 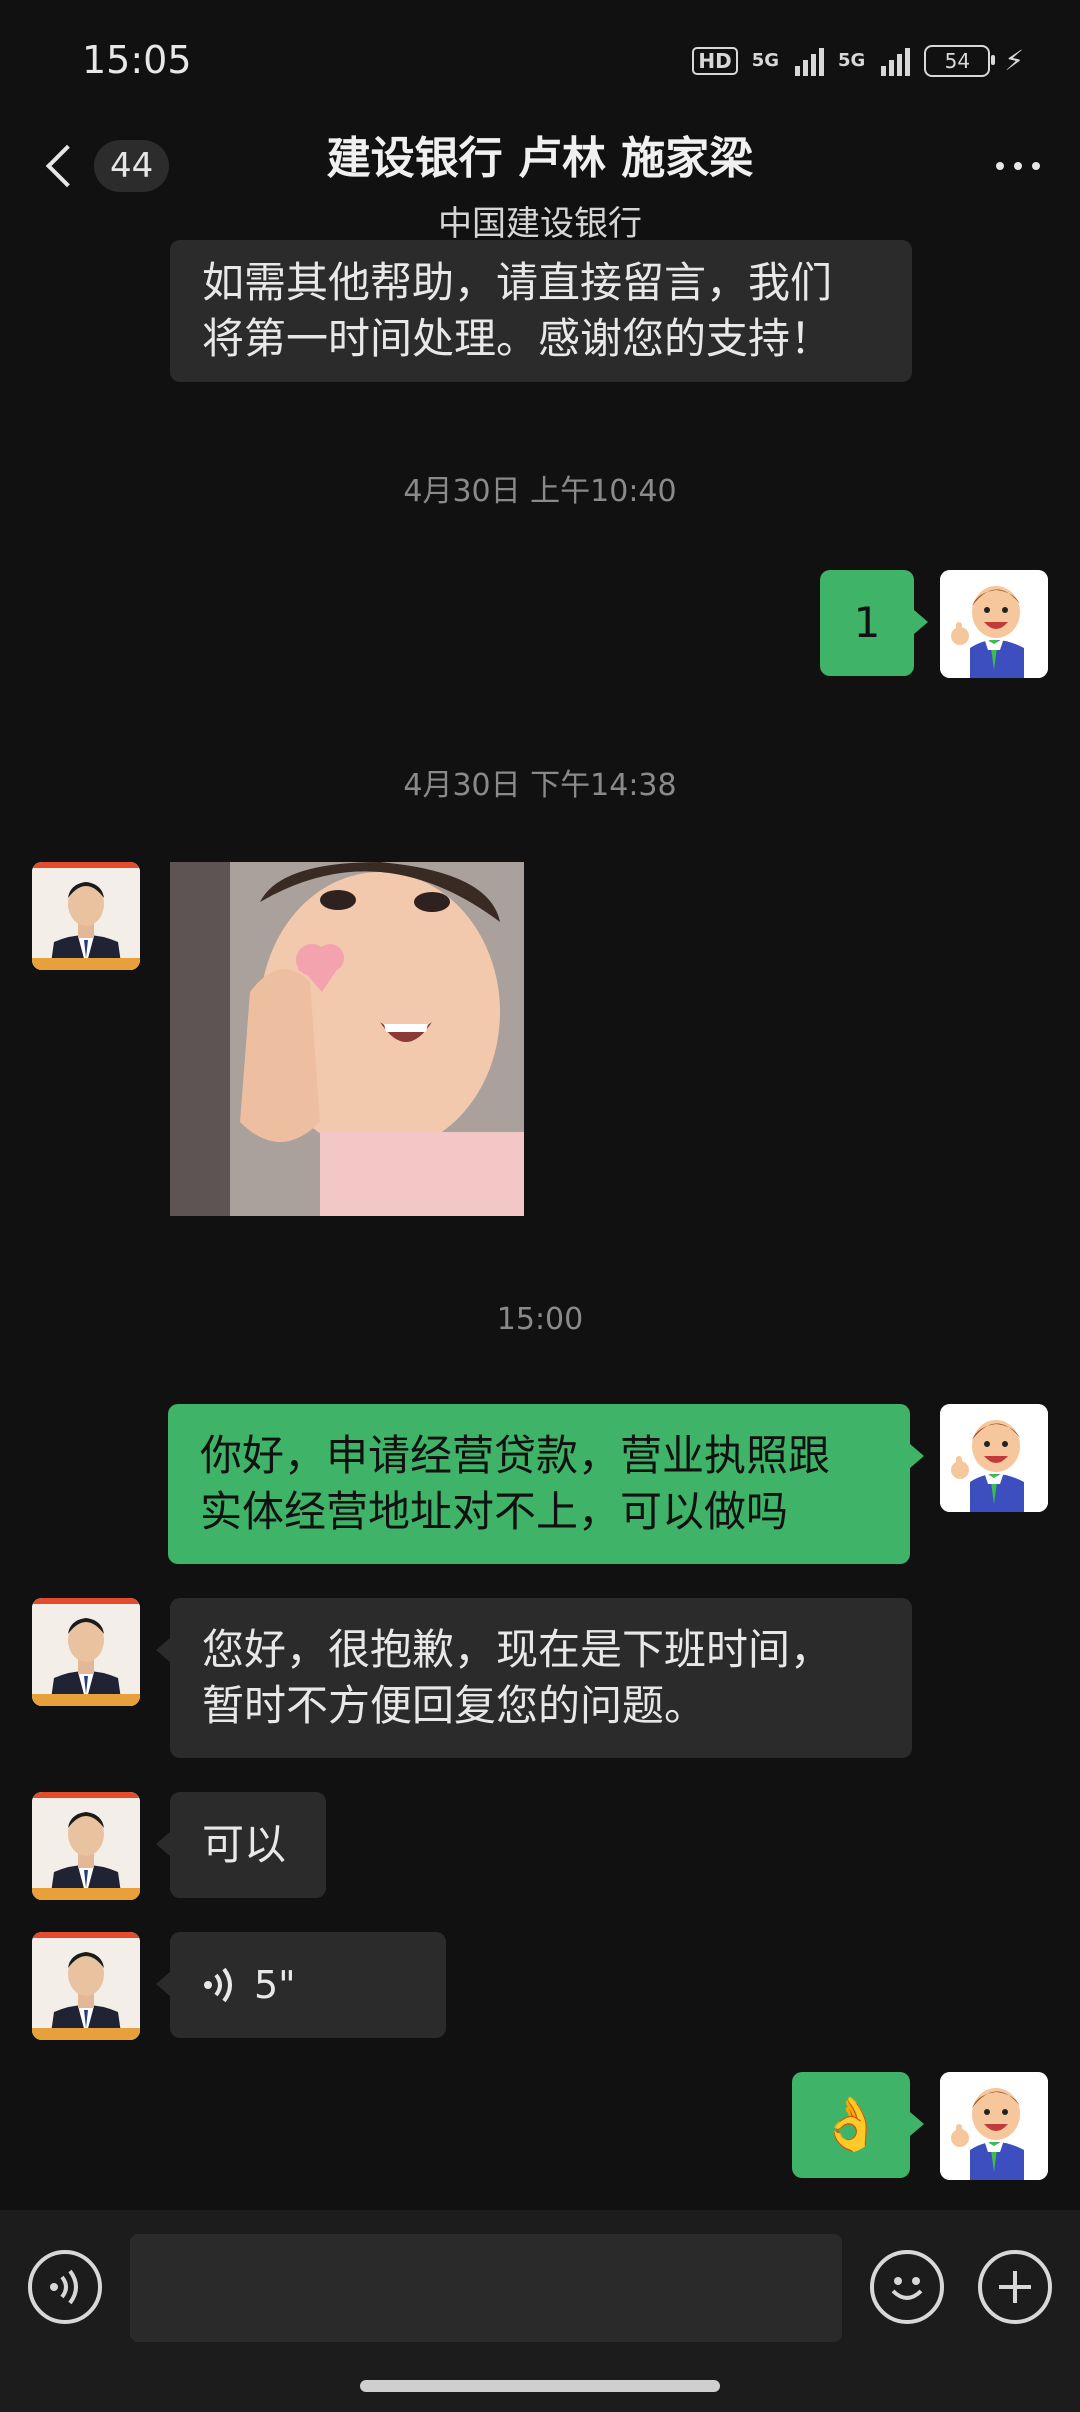 I want to click on message-text: 可以, so click(x=244, y=1844).